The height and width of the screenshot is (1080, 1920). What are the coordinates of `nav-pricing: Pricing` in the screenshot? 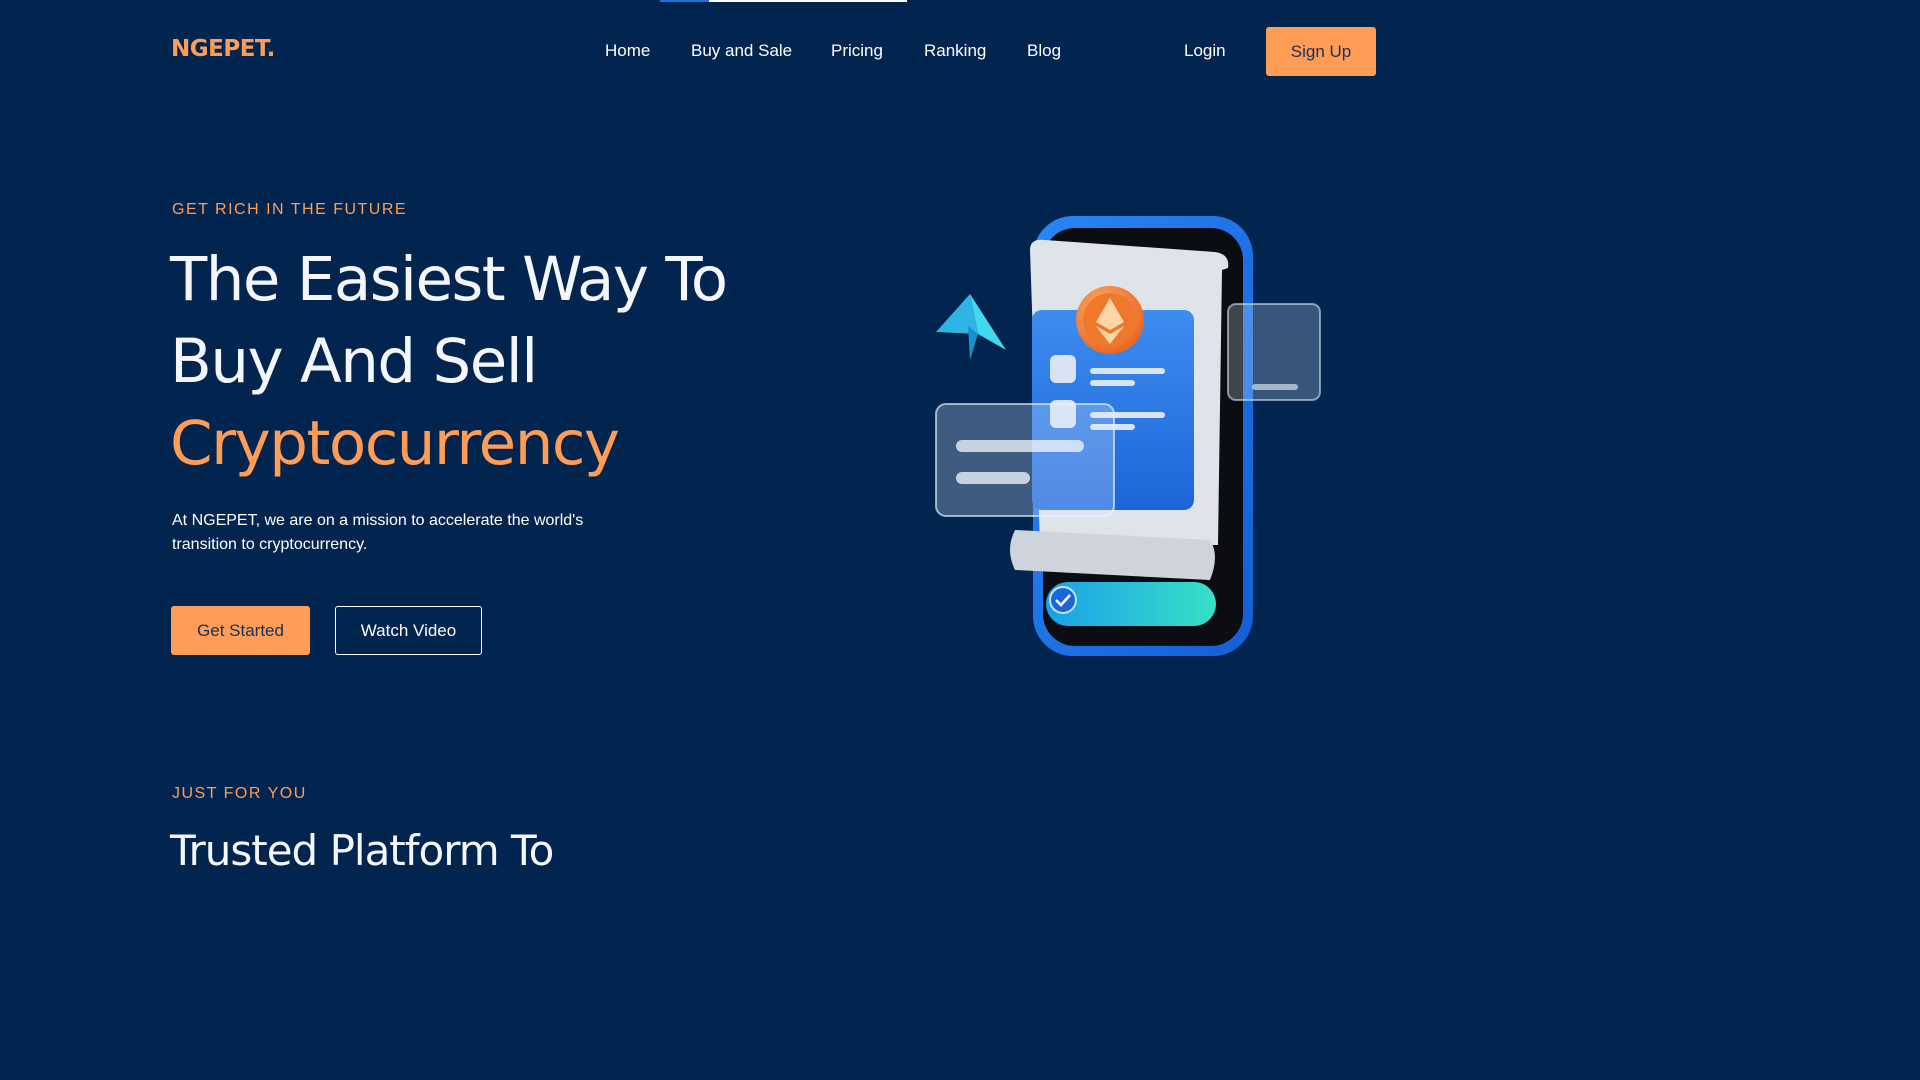 It's located at (857, 51).